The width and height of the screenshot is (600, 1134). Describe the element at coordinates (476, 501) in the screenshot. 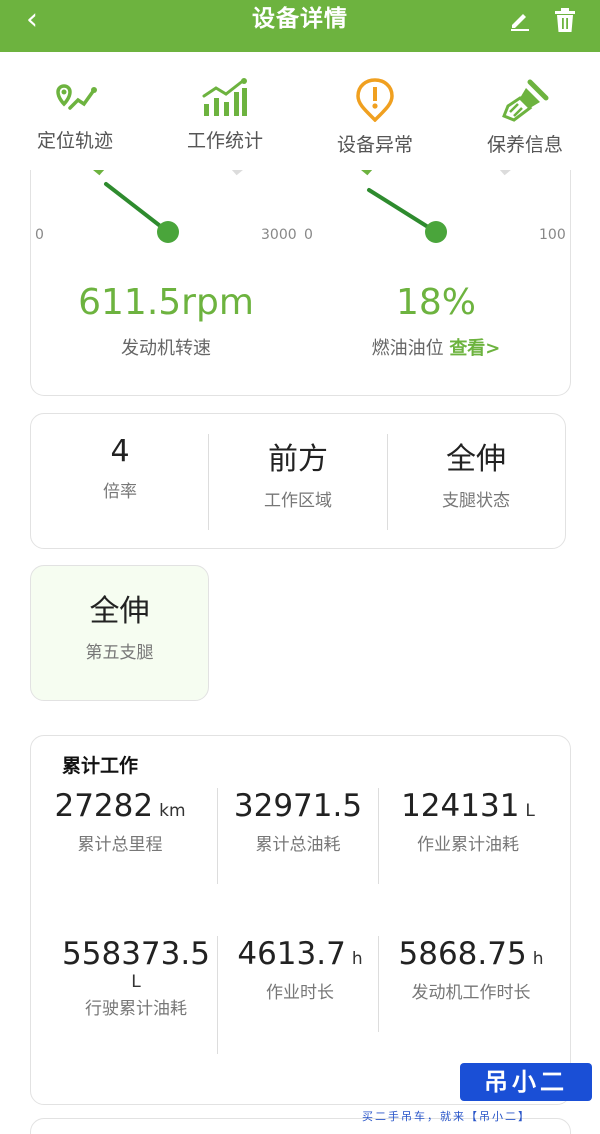

I see `status-label: 支腿状态` at that location.